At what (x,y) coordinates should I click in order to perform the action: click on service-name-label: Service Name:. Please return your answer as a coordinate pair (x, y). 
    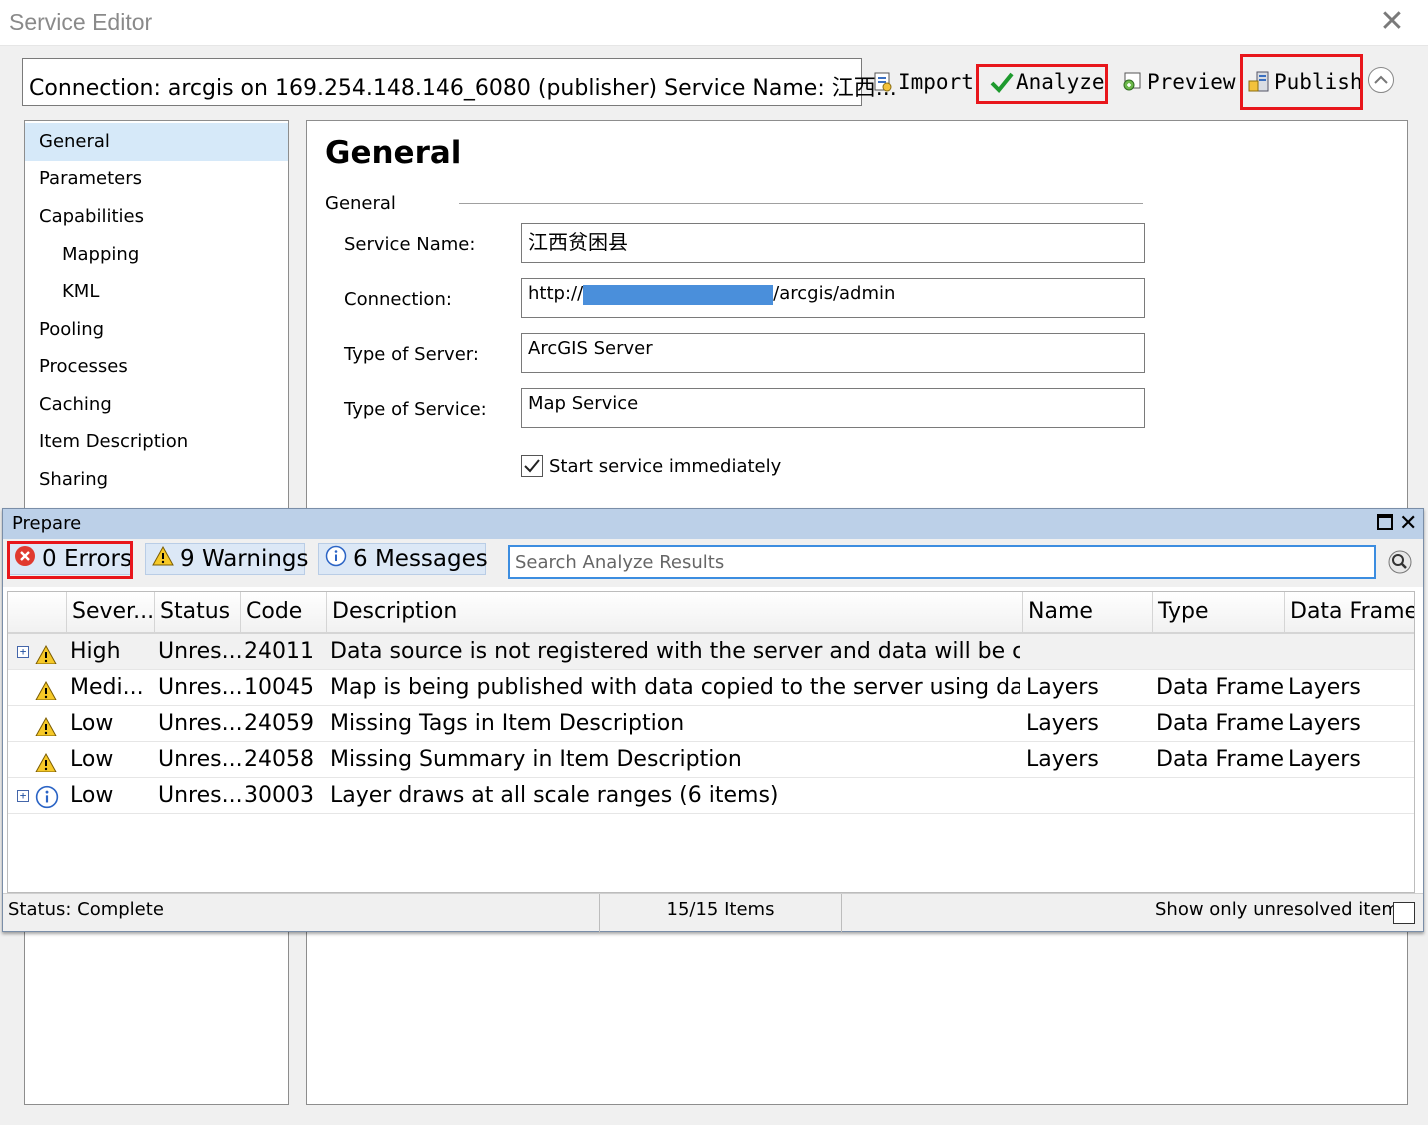
    Looking at the image, I should click on (410, 244).